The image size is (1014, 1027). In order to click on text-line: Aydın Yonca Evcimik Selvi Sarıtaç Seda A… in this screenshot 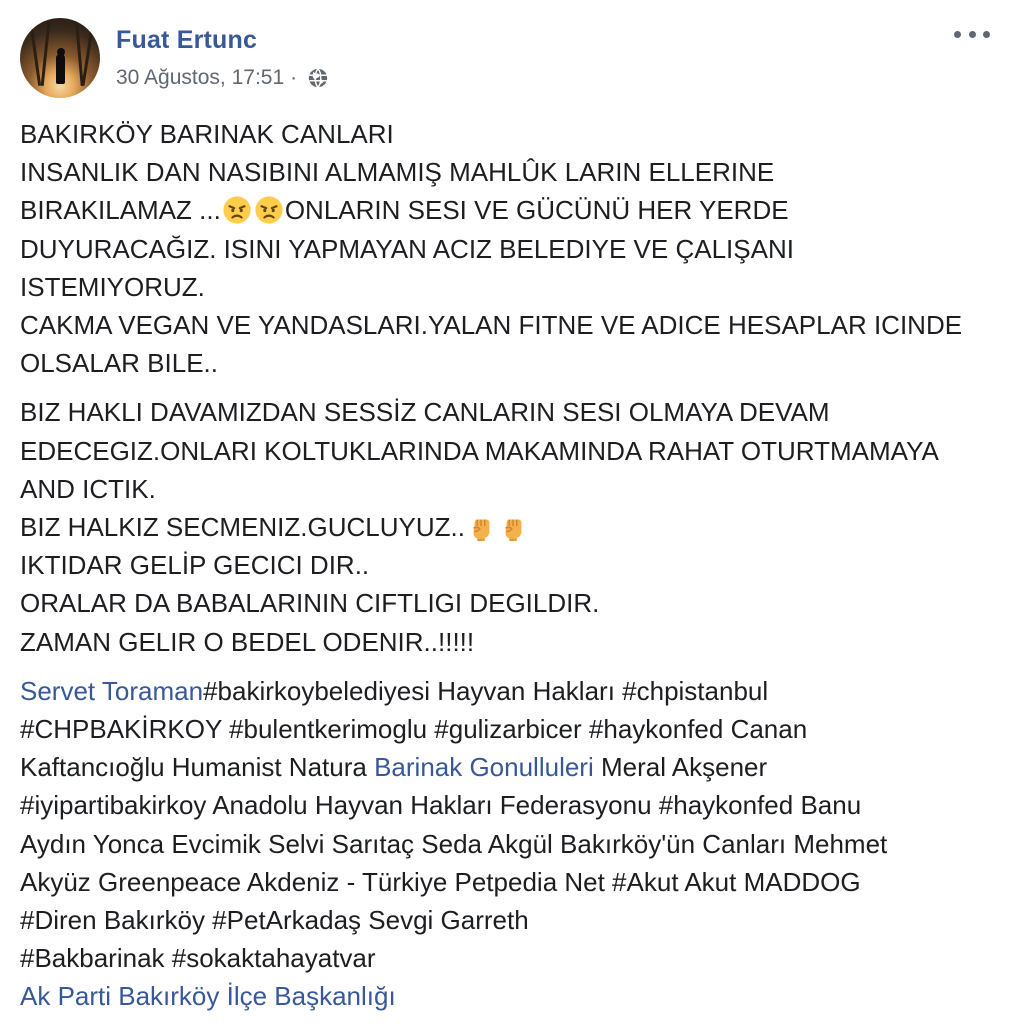, I will do `click(454, 843)`.